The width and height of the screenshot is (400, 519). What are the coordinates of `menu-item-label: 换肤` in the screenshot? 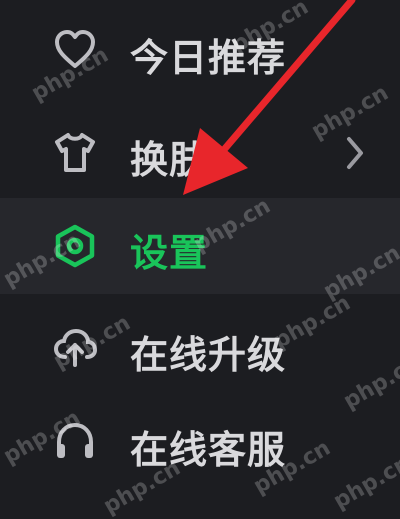 It's located at (169, 160).